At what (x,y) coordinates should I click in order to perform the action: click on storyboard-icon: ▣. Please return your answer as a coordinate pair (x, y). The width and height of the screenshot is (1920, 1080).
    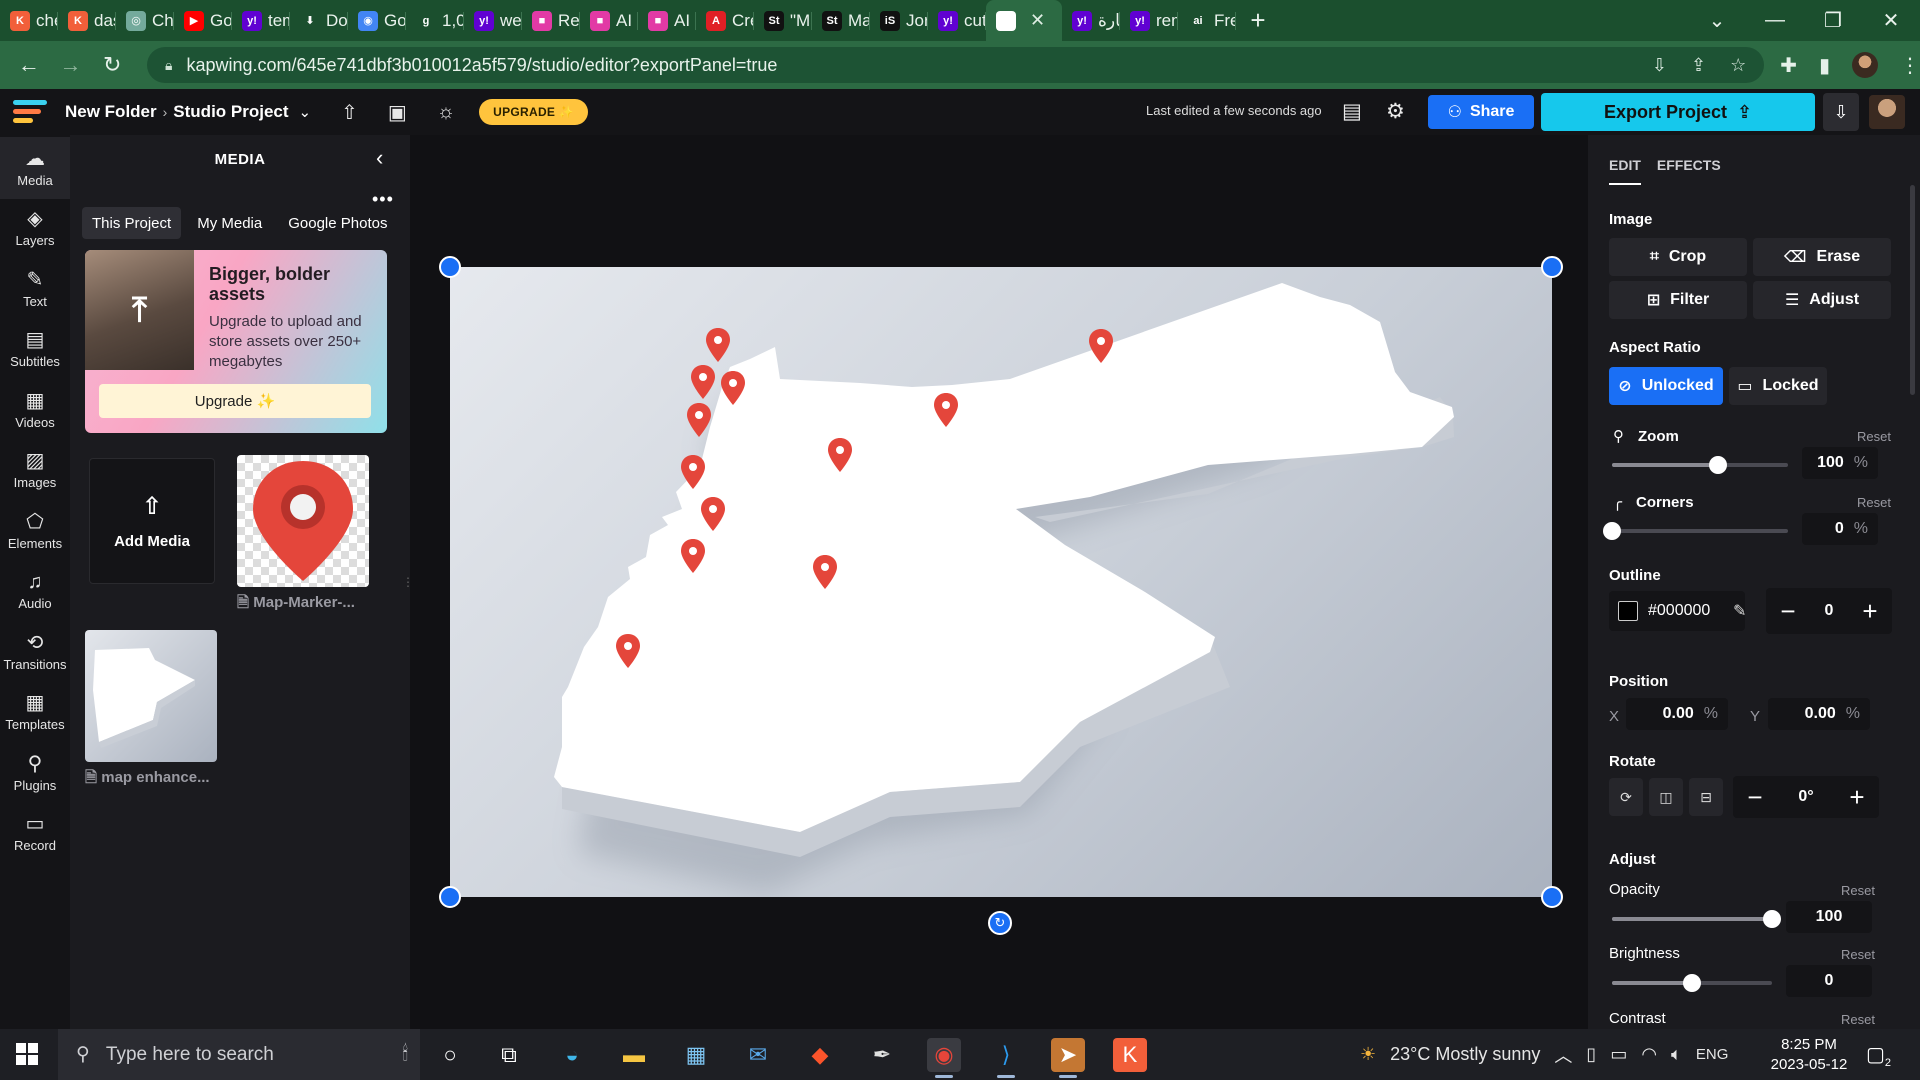
    Looking at the image, I should click on (397, 112).